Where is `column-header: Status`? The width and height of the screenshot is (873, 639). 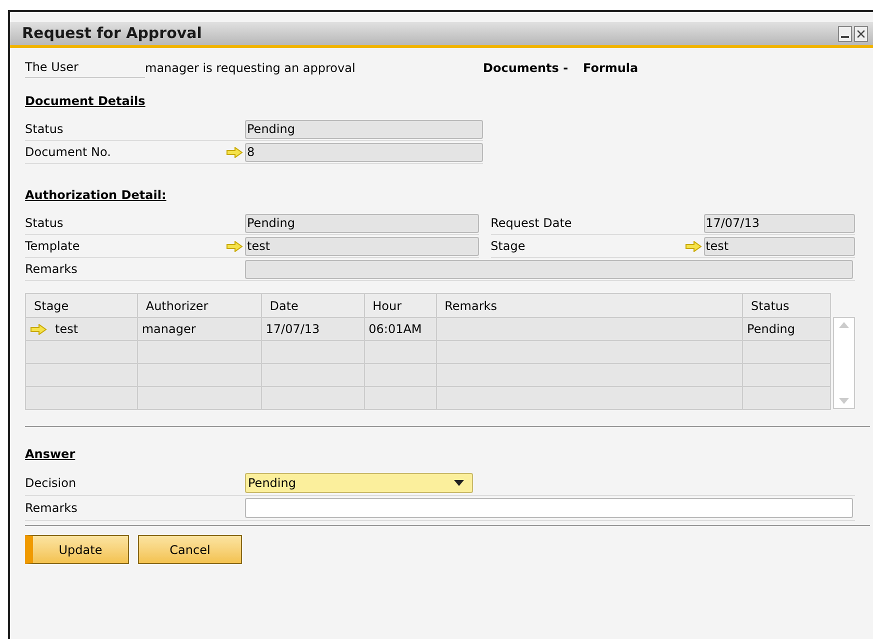
column-header: Status is located at coordinates (786, 306).